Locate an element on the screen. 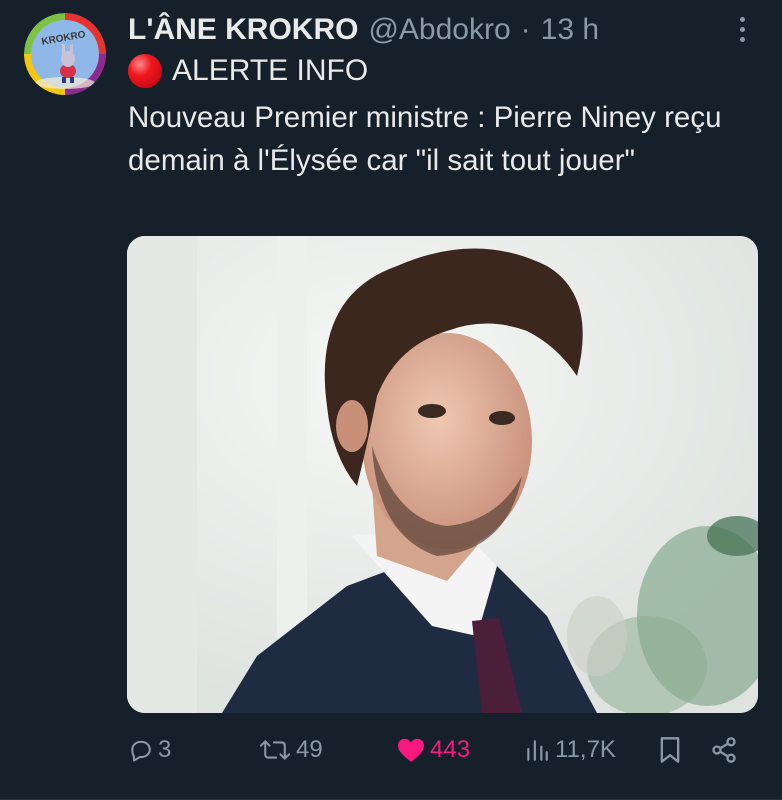  heart-icon is located at coordinates (411, 750).